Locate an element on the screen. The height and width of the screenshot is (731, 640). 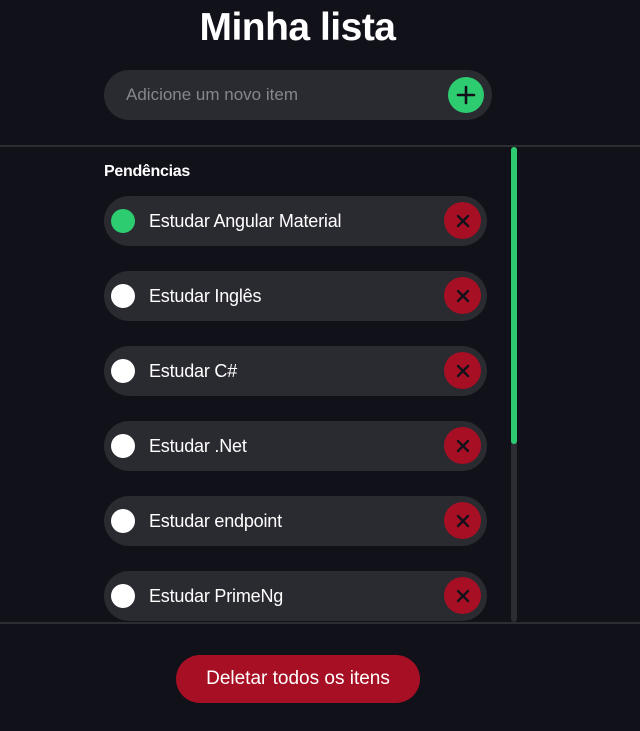
task-item: Estudar .Net is located at coordinates (295, 446).